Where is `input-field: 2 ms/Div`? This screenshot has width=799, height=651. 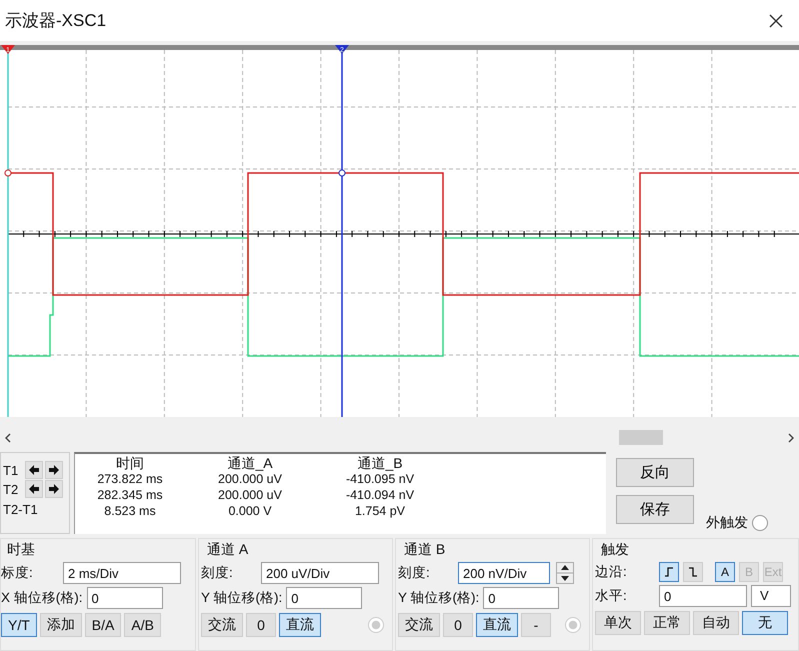
input-field: 2 ms/Div is located at coordinates (122, 573).